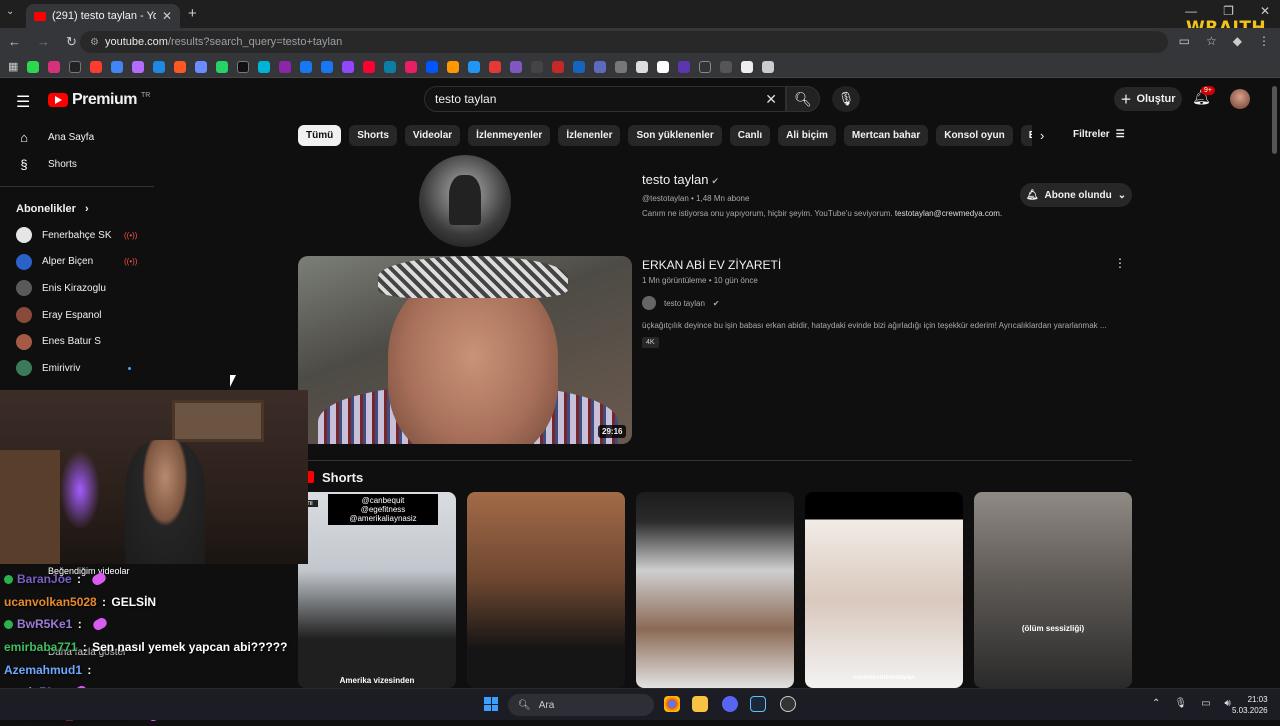 This screenshot has height=726, width=1280. Describe the element at coordinates (803, 99) in the screenshot. I see `search-button: 🔍︎` at that location.